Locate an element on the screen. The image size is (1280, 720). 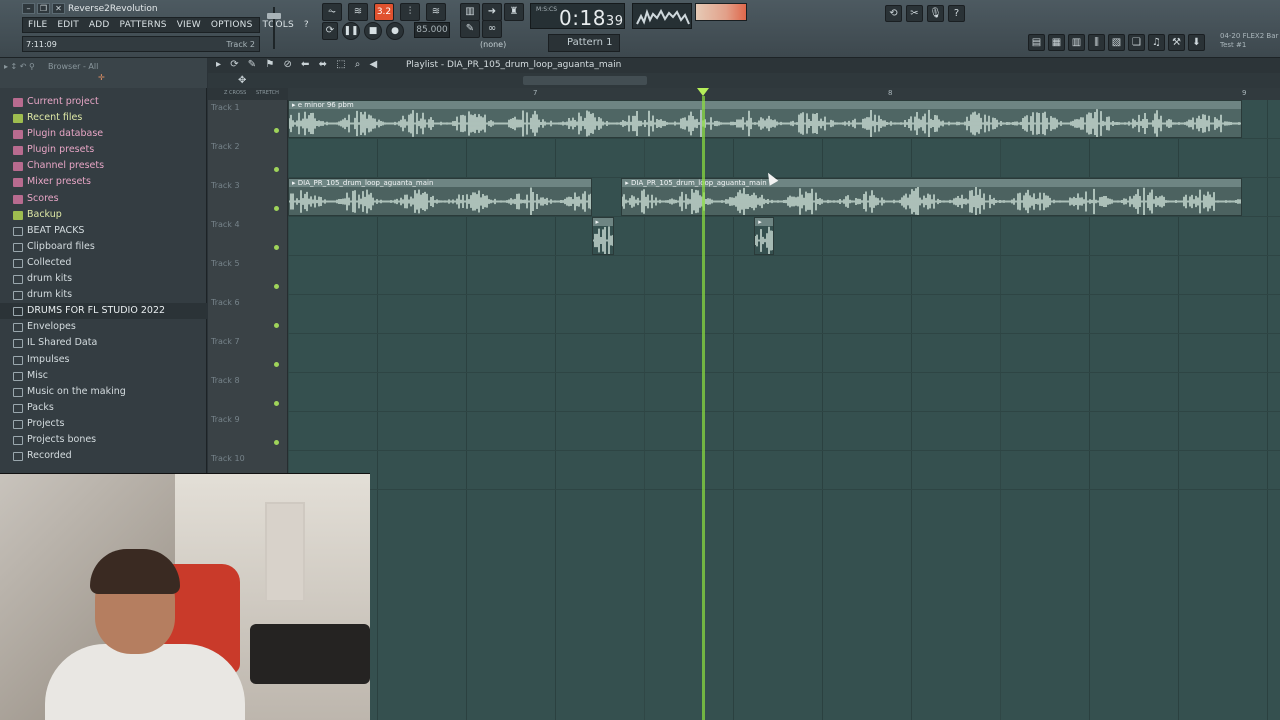
crossfade-toggle: Z CROSS is located at coordinates (235, 93).